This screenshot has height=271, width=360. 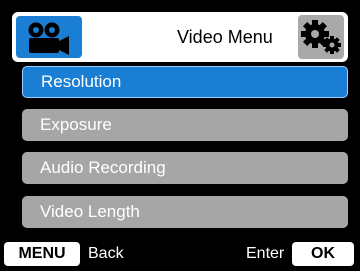 What do you see at coordinates (323, 254) in the screenshot?
I see `ok-key-button: OK` at bounding box center [323, 254].